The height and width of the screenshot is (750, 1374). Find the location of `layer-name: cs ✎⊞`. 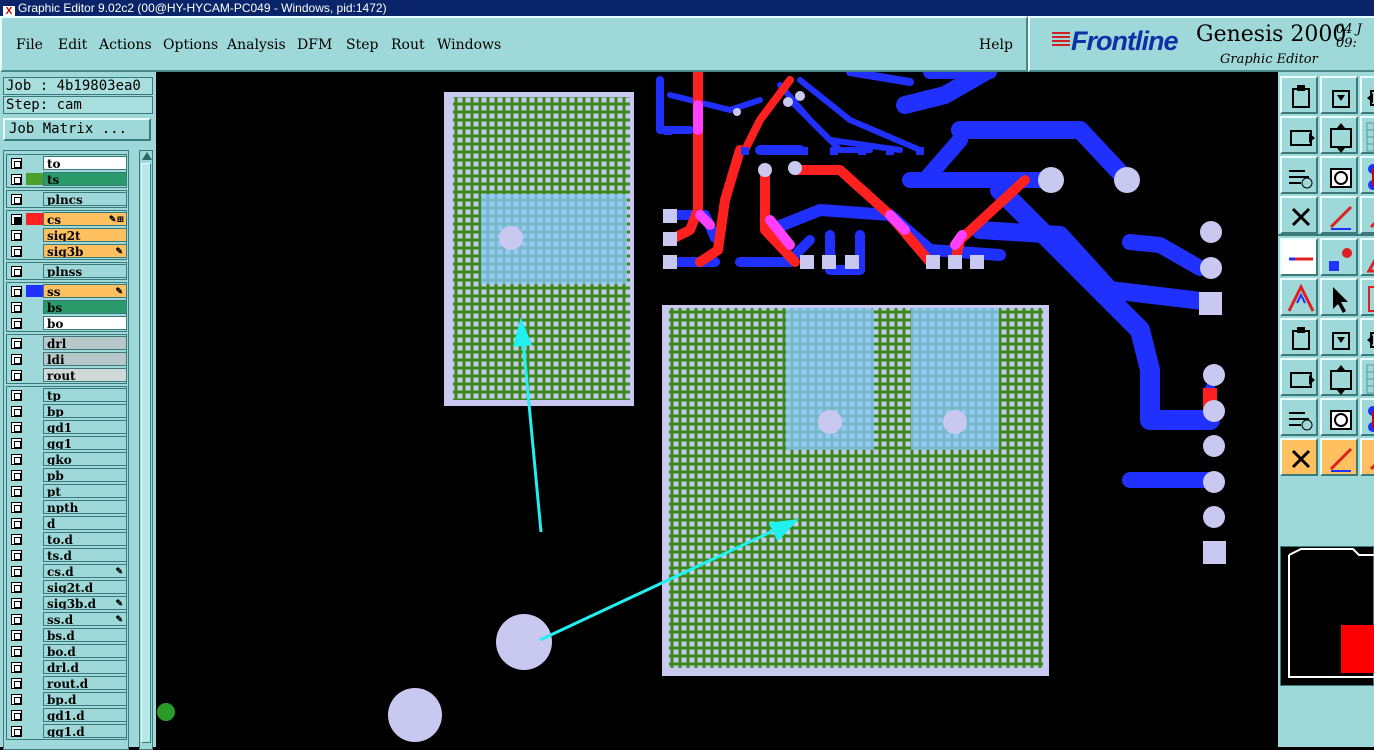

layer-name: cs ✎⊞ is located at coordinates (85, 219).